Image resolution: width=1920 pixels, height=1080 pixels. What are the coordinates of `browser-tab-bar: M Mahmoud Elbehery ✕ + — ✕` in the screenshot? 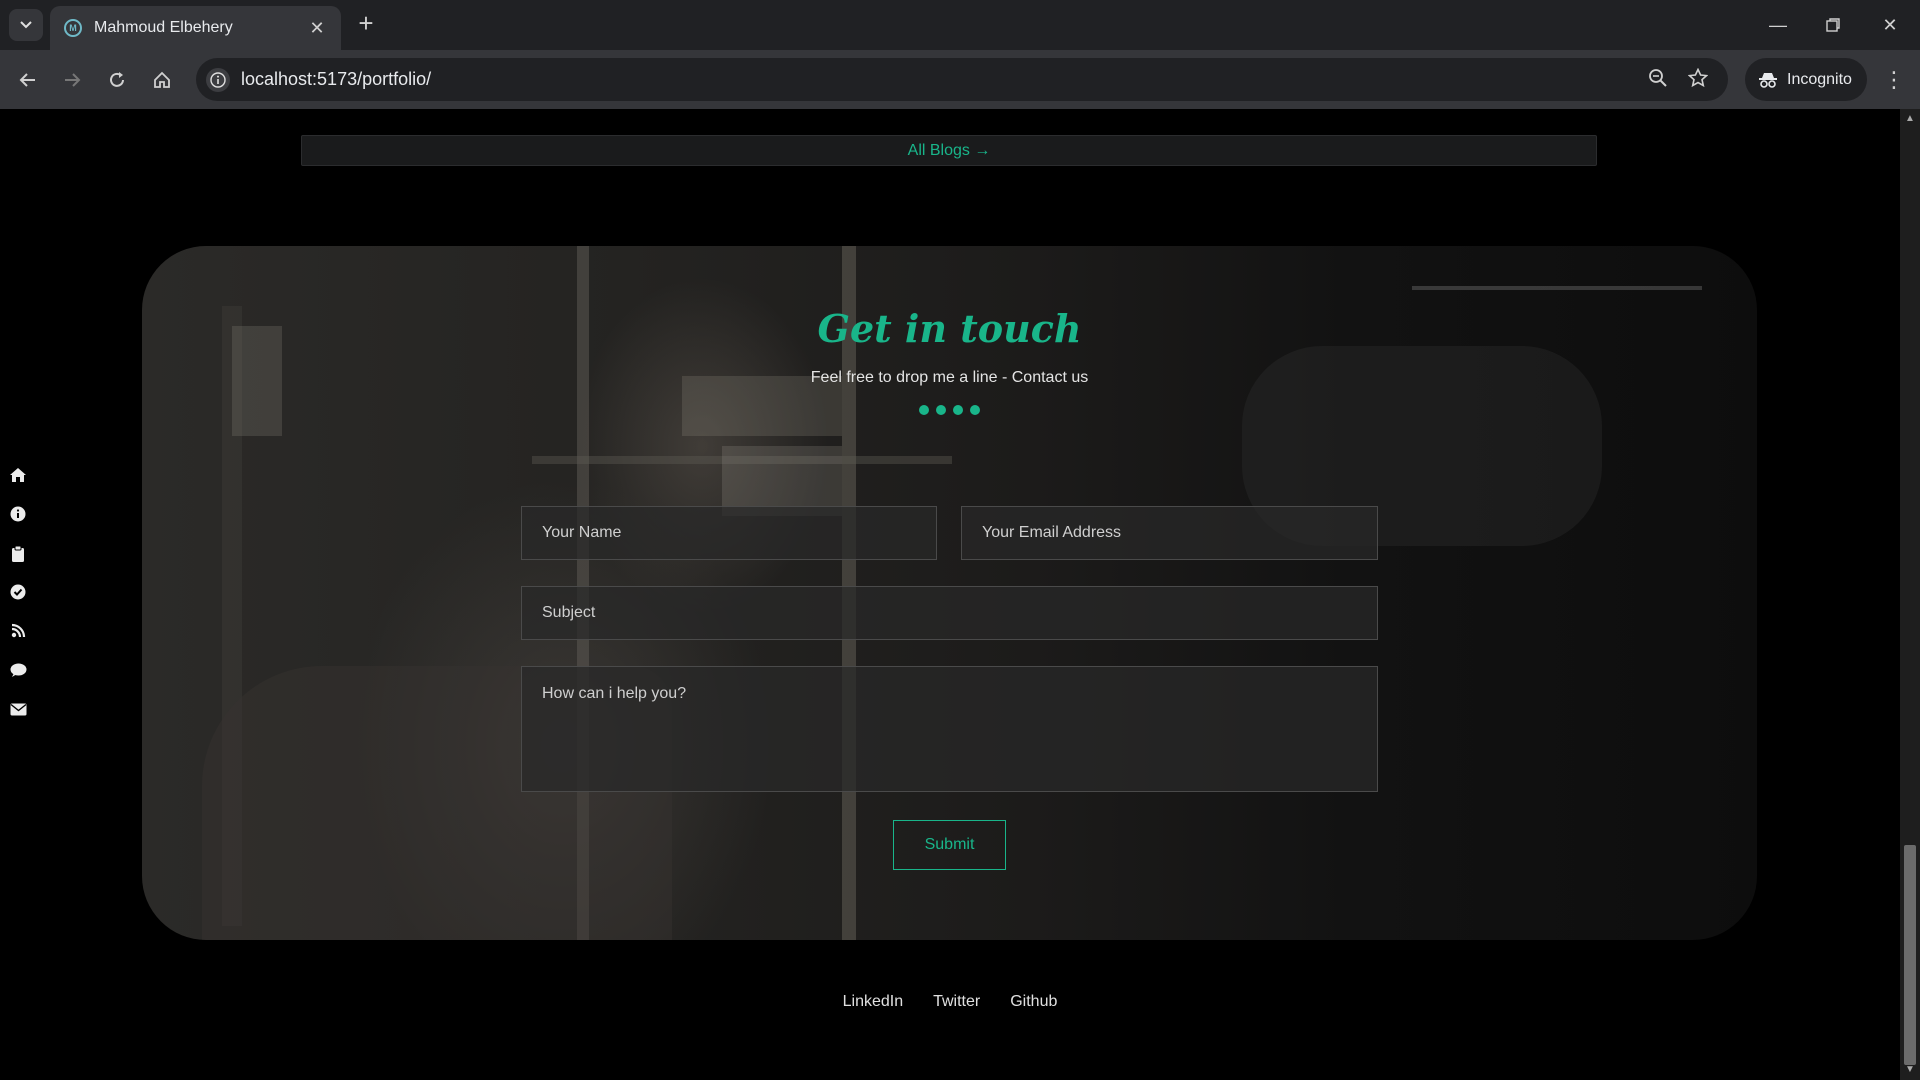 It's located at (960, 25).